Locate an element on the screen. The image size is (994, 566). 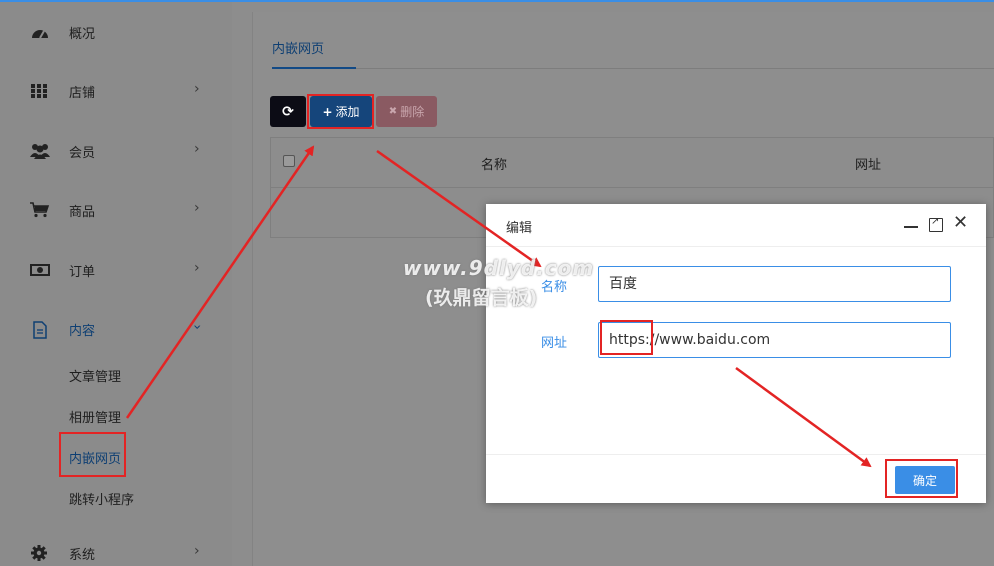
users-icon is located at coordinates (40, 151).